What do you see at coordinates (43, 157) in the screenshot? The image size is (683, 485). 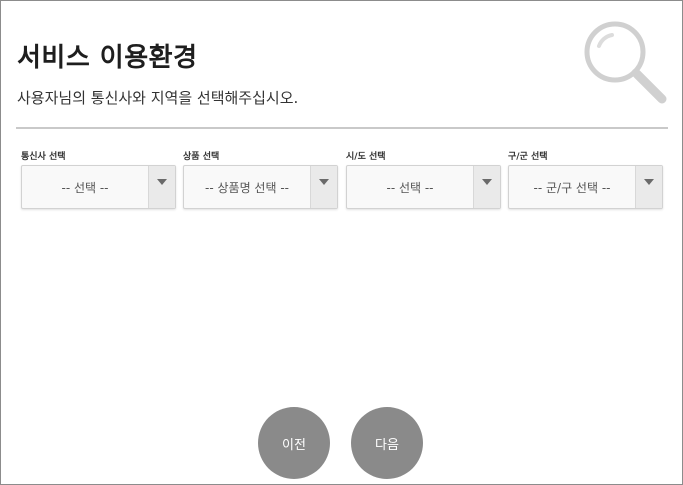 I see `carrier-select-label: 통신사 선택` at bounding box center [43, 157].